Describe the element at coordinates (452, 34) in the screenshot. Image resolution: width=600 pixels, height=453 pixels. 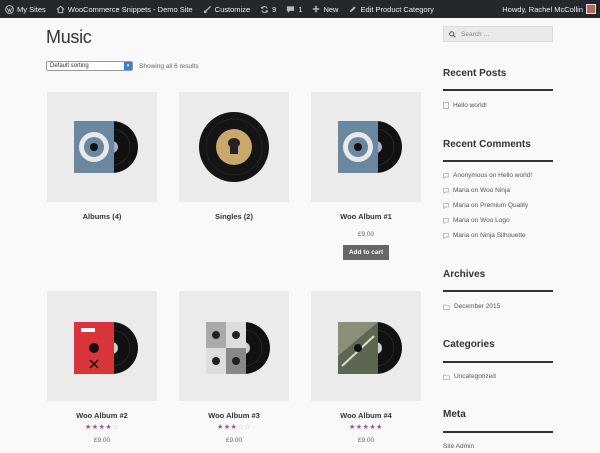
I see `search-icon` at that location.